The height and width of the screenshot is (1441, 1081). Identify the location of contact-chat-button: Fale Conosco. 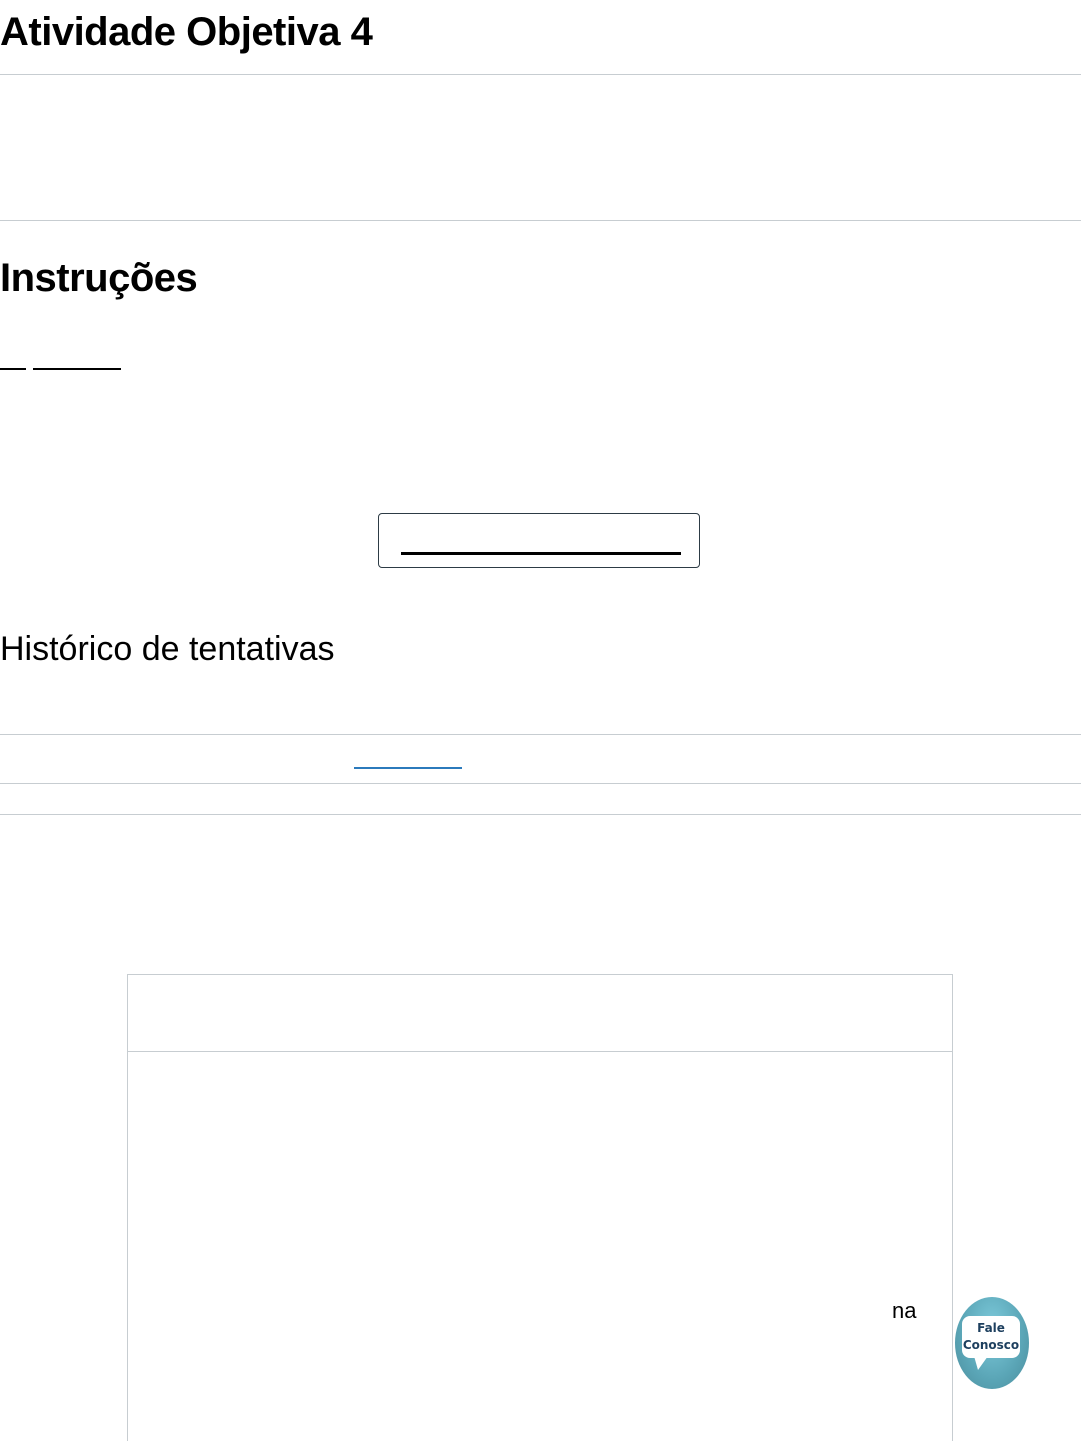
(992, 1343).